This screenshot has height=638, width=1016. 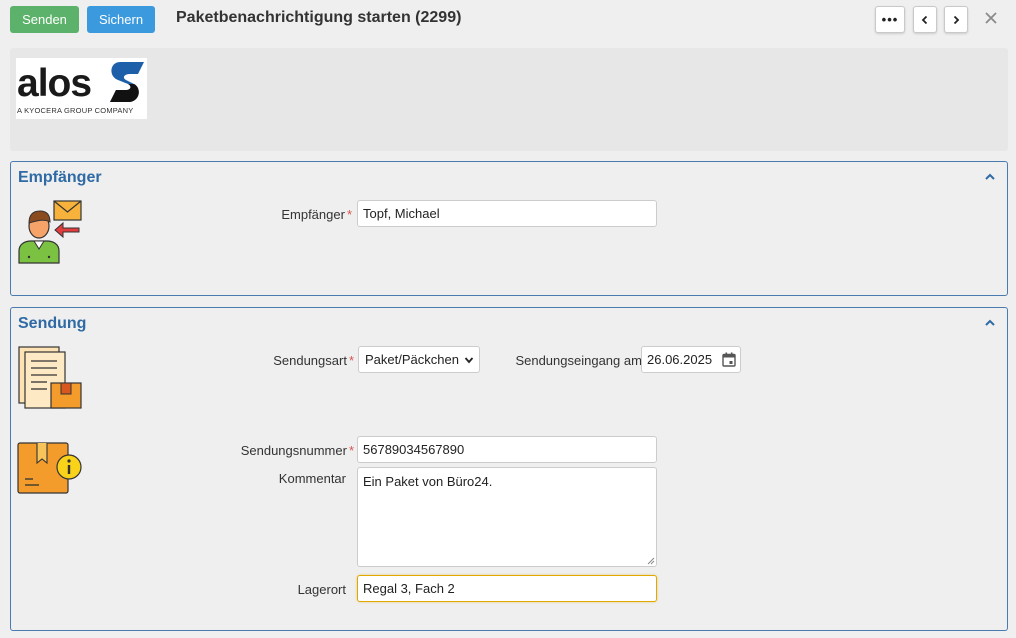 What do you see at coordinates (50, 377) in the screenshot?
I see `documents-package-icon` at bounding box center [50, 377].